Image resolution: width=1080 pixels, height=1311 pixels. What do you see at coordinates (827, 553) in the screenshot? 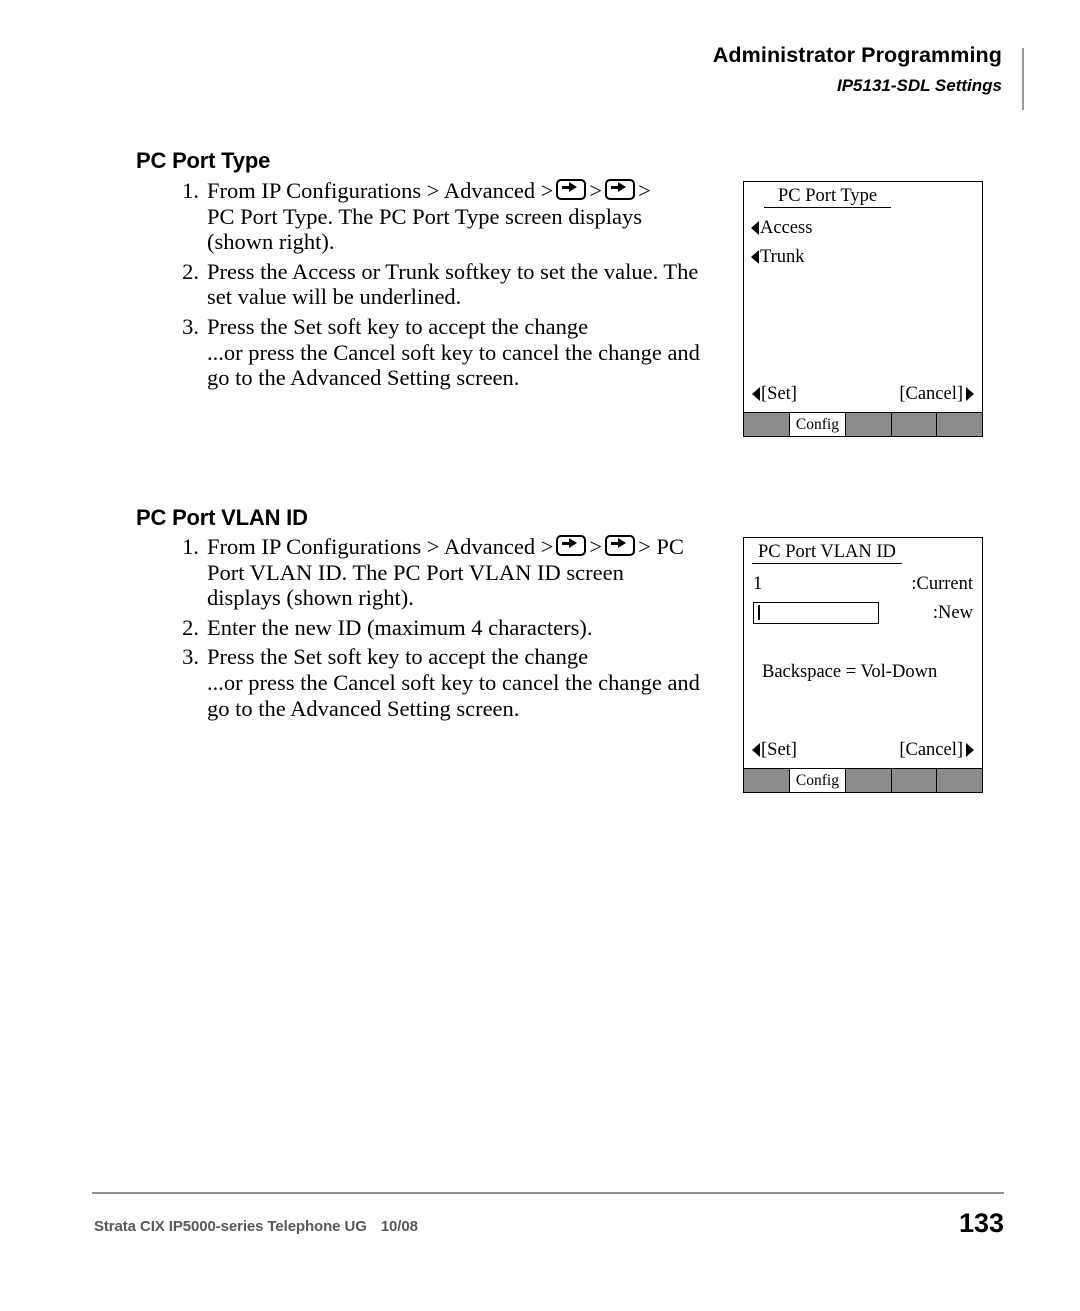
I see `screen-title: PC Port VLAN ID` at bounding box center [827, 553].